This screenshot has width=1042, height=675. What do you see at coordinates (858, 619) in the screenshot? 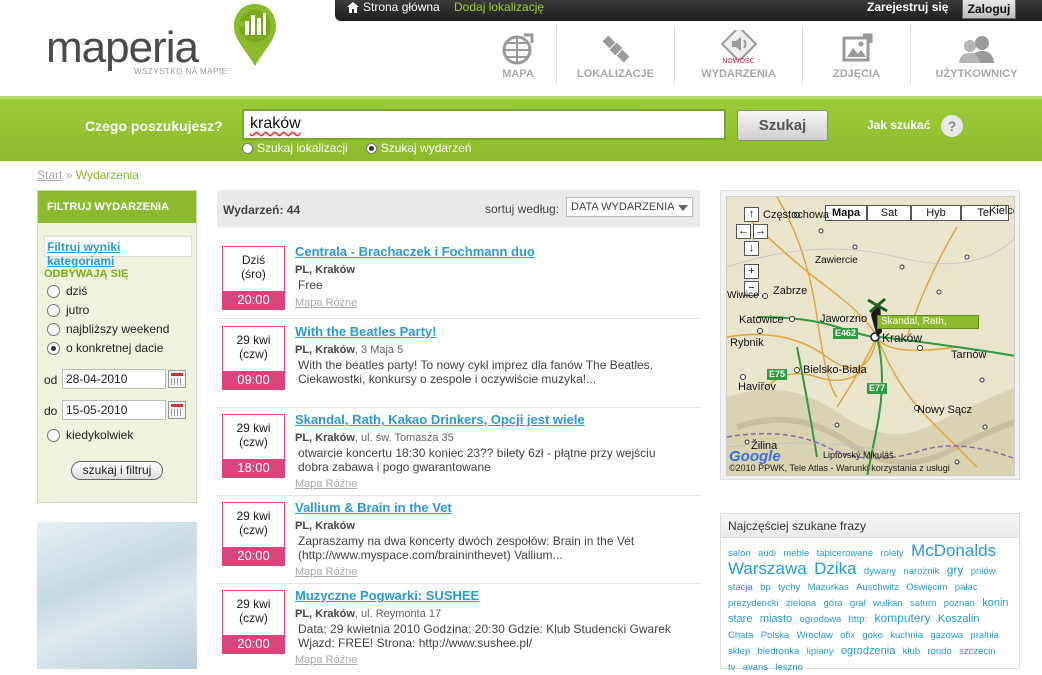
I see `tag-link: http:` at bounding box center [858, 619].